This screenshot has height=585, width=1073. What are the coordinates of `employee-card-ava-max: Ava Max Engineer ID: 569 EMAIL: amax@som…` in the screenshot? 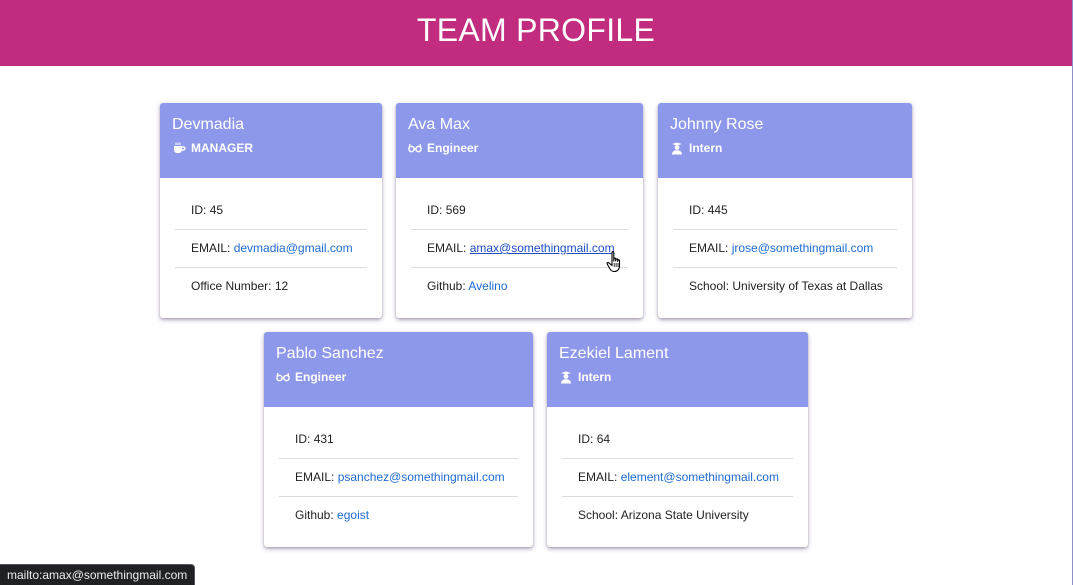 It's located at (519, 210).